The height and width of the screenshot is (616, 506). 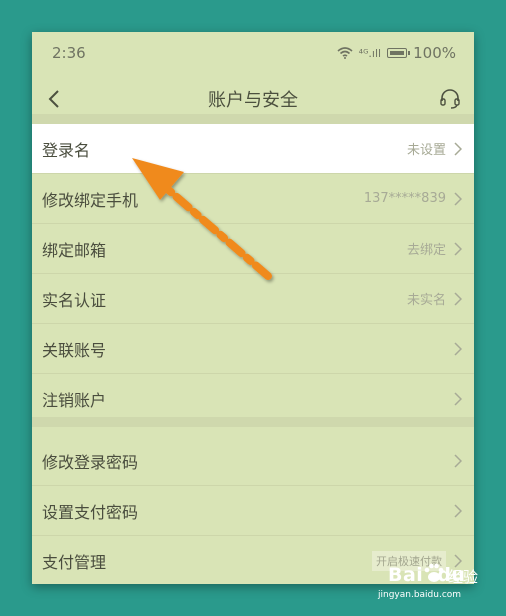 I want to click on row-label: 关联账号, so click(x=74, y=350).